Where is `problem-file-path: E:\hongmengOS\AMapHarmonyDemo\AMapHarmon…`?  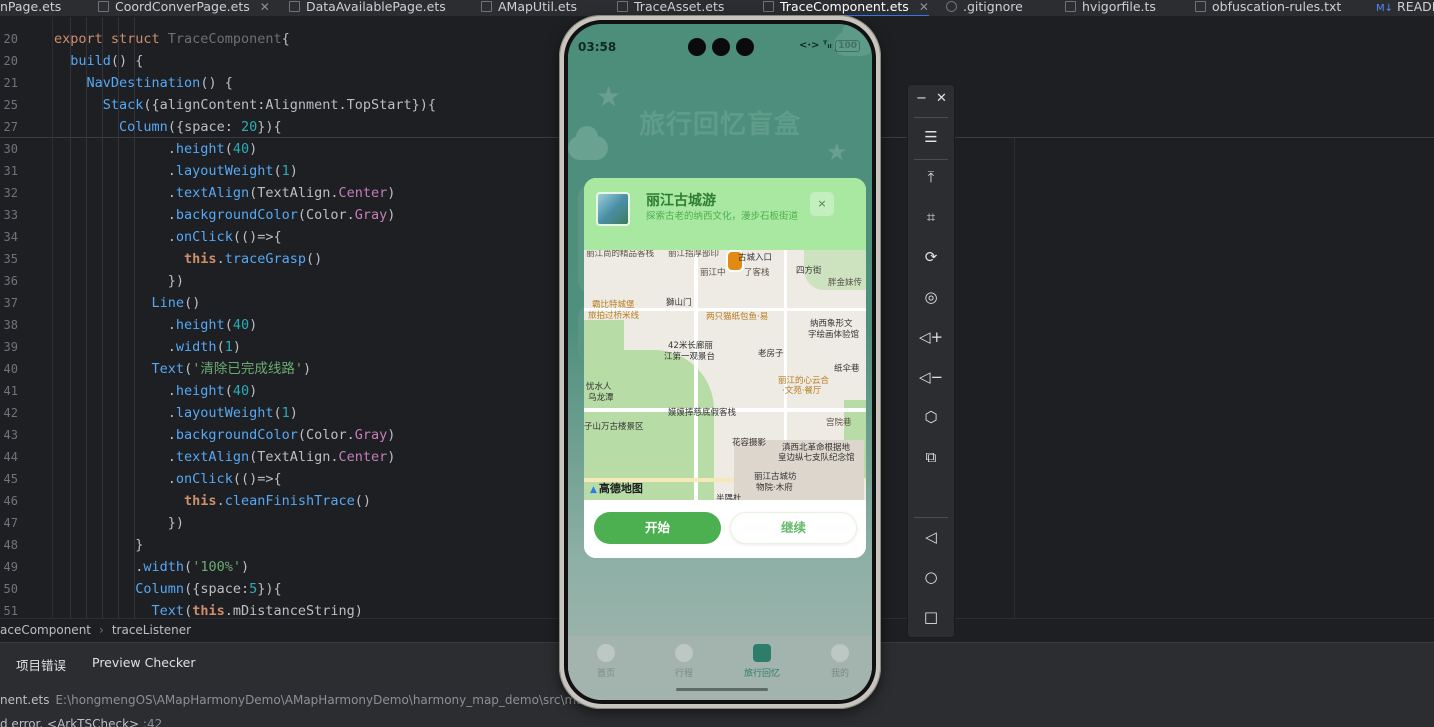
problem-file-path: E:\hongmengOS\AMapHarmonyDemo\AMapHarmon… is located at coordinates (319, 700).